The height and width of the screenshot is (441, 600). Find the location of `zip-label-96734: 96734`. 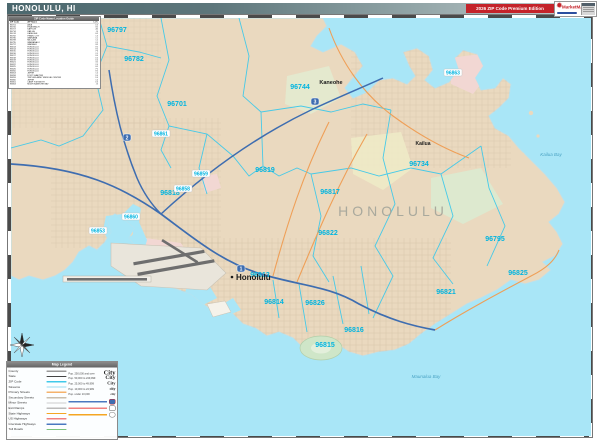

zip-label-96734: 96734 is located at coordinates (419, 164).